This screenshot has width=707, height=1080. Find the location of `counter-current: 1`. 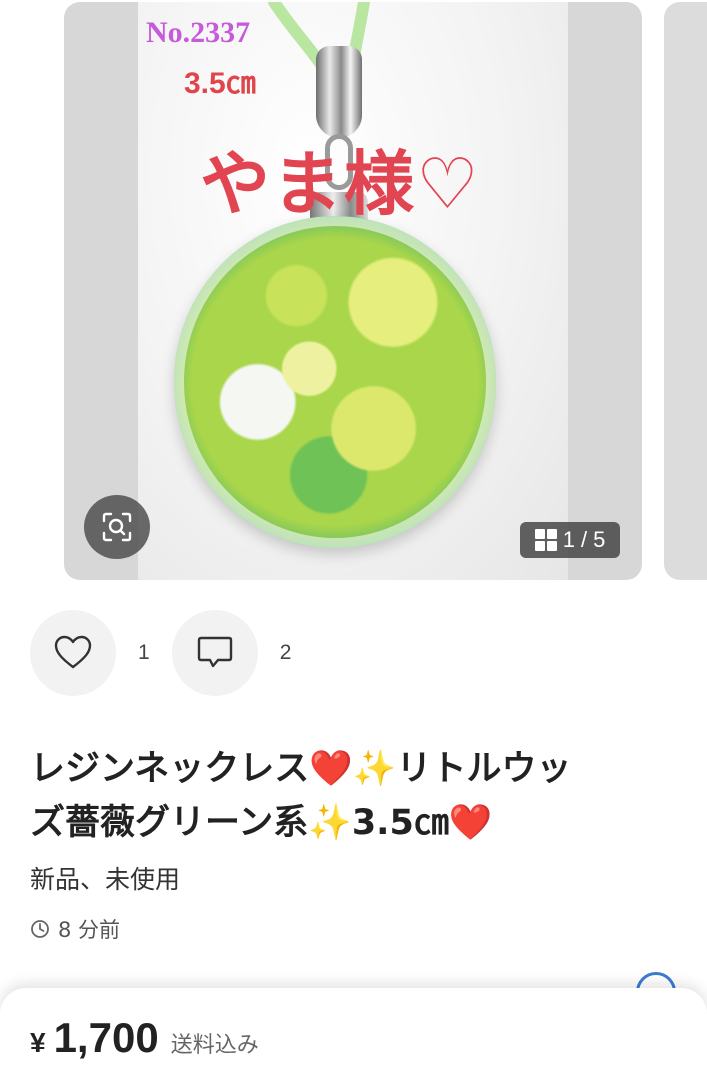

counter-current: 1 is located at coordinates (568, 539).